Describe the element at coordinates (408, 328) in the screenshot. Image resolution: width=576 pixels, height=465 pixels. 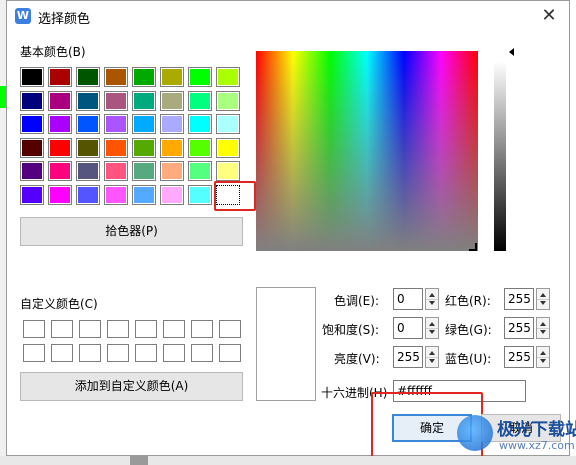
I see `saturation-input: 0` at that location.